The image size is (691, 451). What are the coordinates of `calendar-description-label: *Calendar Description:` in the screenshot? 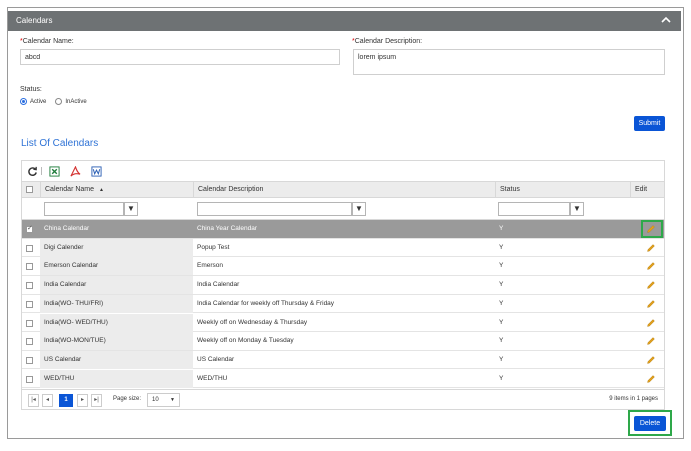 It's located at (387, 41).